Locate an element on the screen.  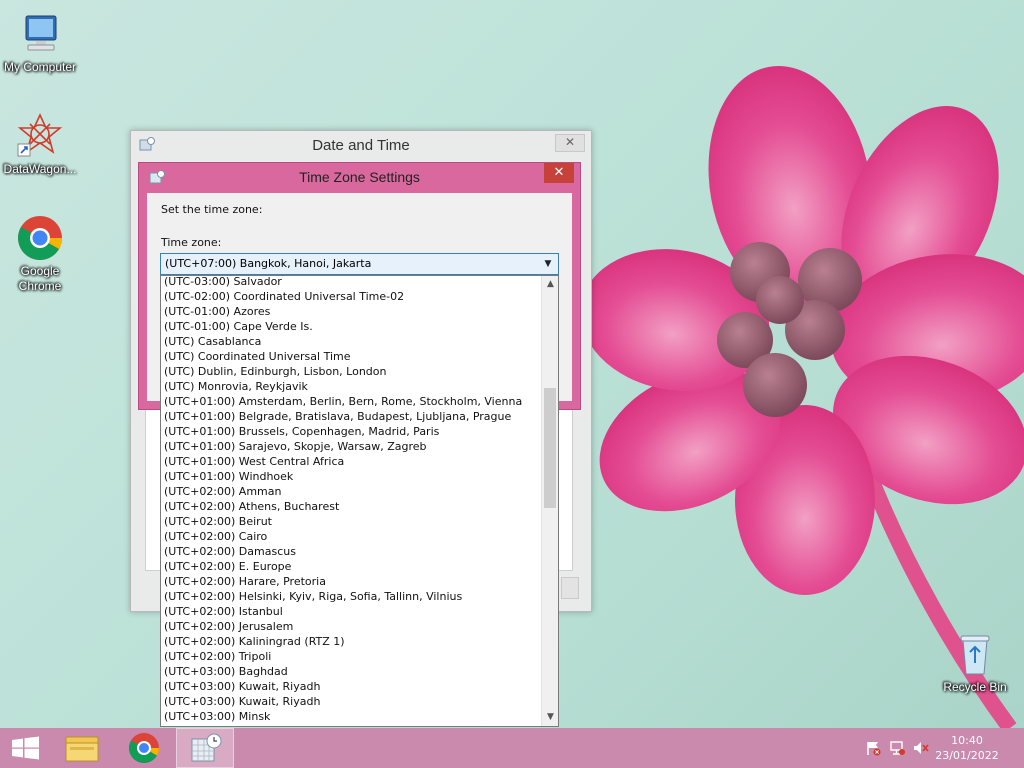
time-zone-option: (UTC+02:00) Damascus is located at coordinates (352, 551).